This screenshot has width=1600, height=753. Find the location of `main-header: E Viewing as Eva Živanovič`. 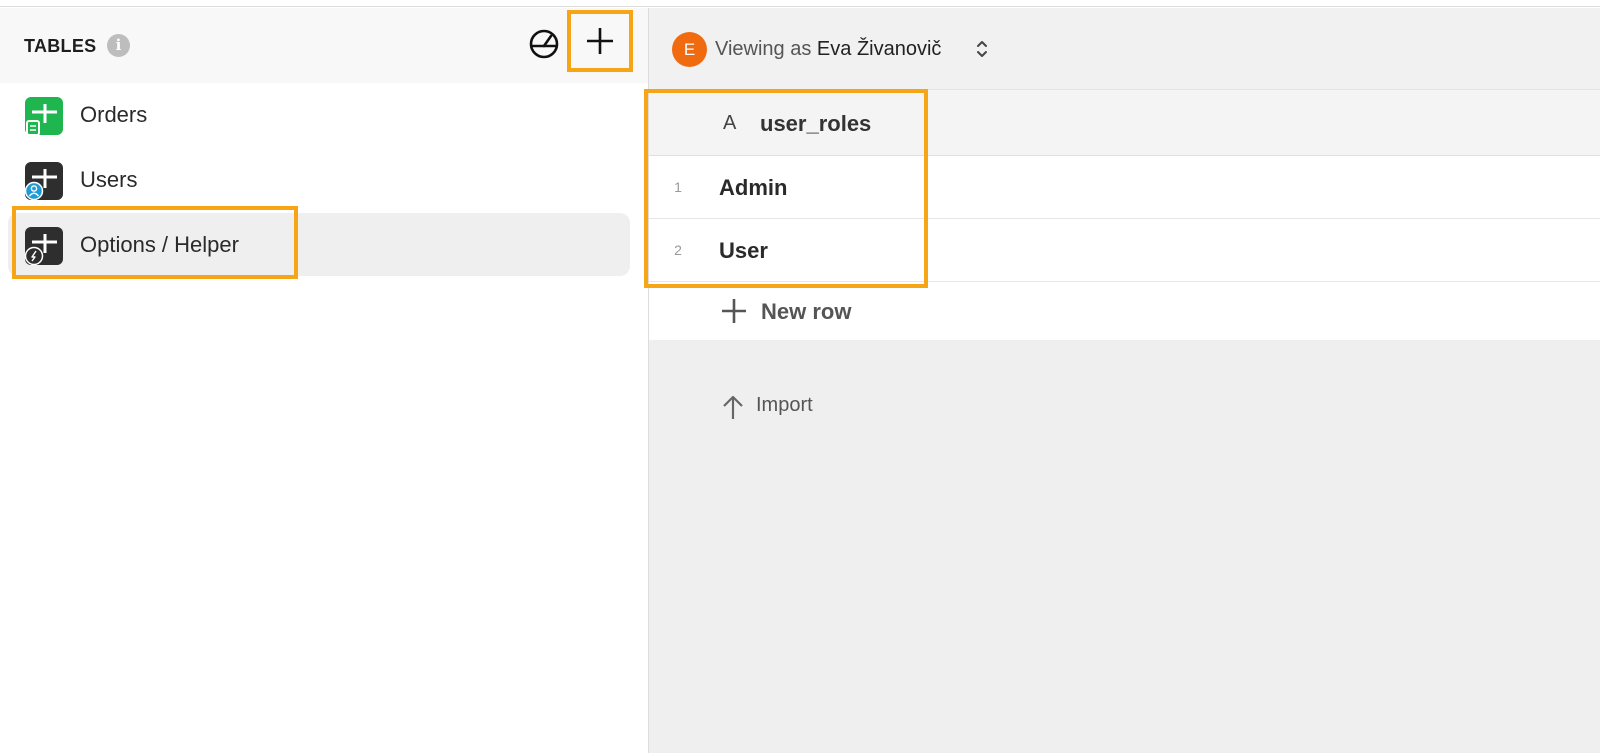

main-header: E Viewing as Eva Živanovič is located at coordinates (1124, 49).